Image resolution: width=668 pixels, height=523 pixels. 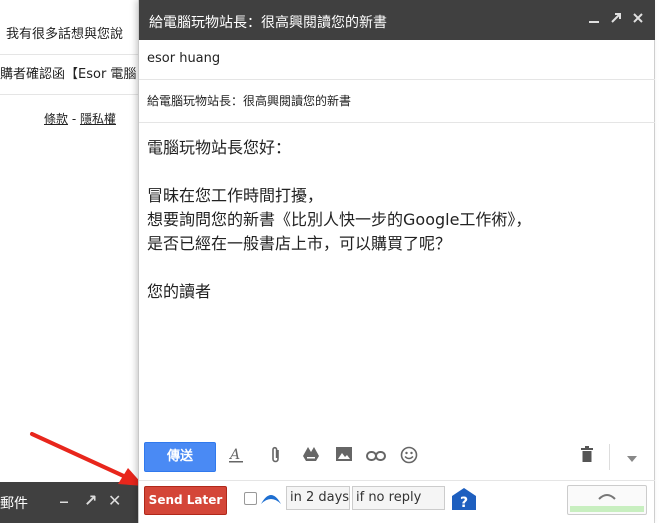 I want to click on to-field: esor huang, so click(x=397, y=60).